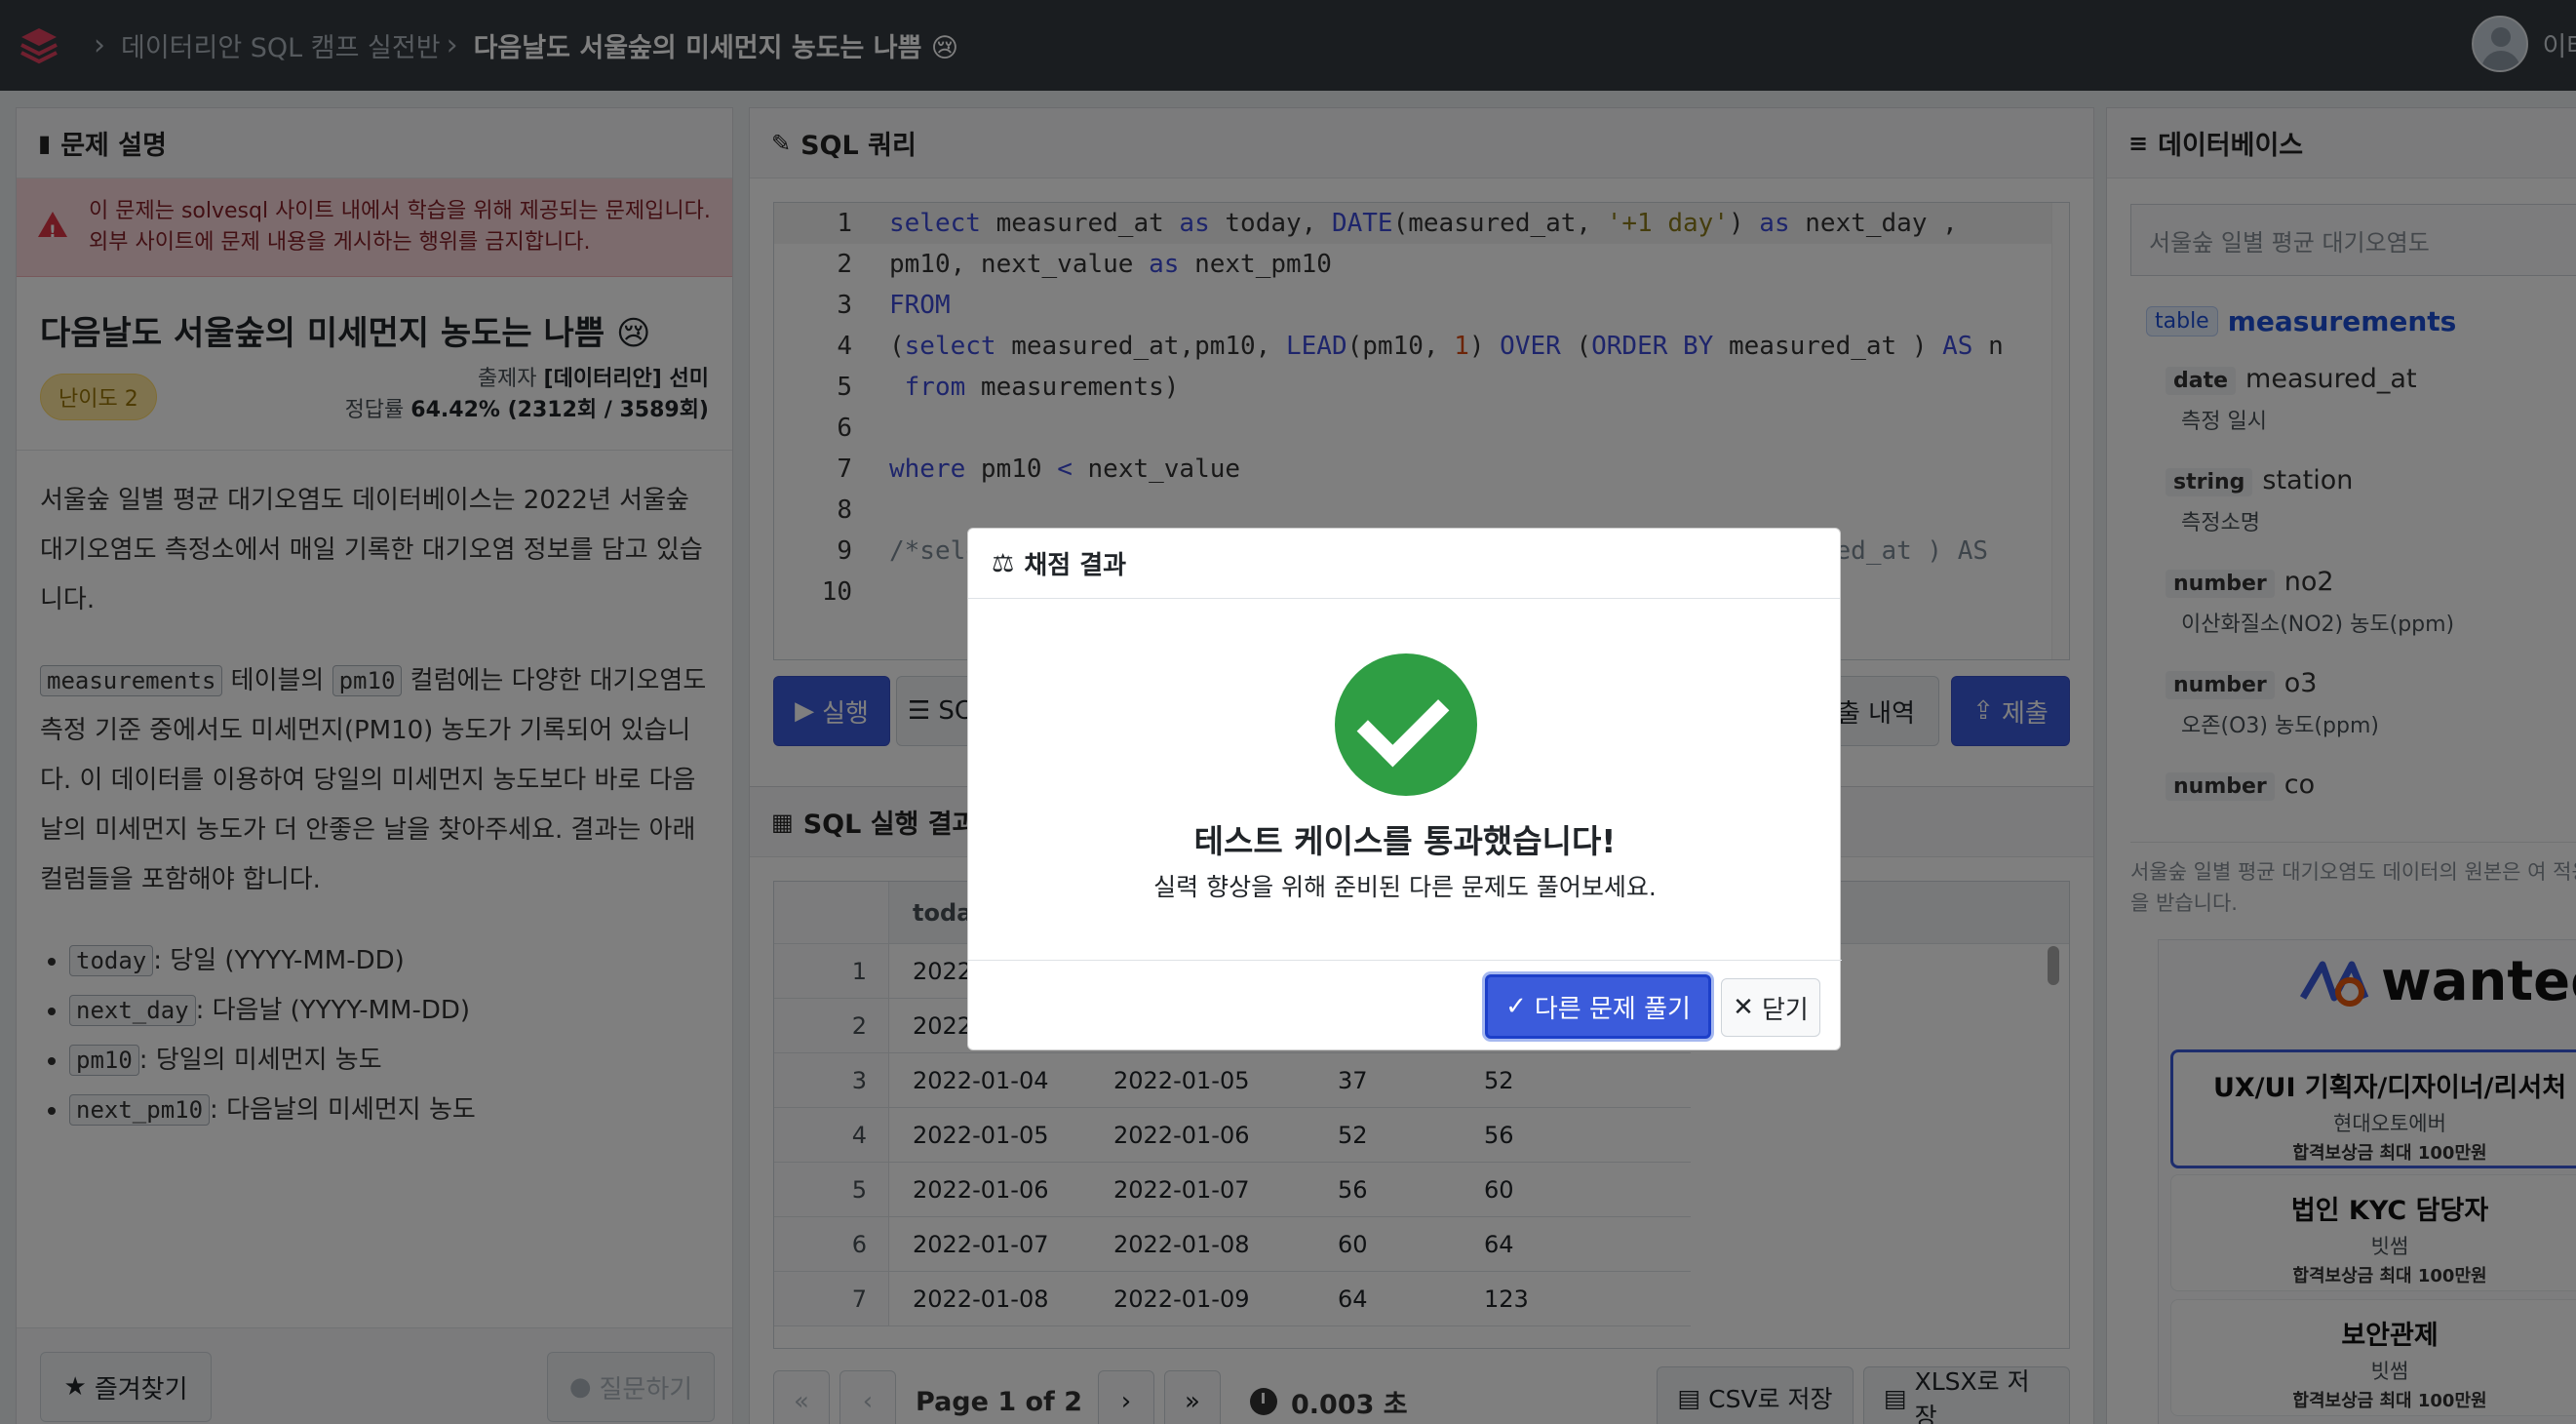 Image resolution: width=2576 pixels, height=1424 pixels. What do you see at coordinates (1003, 563) in the screenshot?
I see `scale-icon: ⚖` at bounding box center [1003, 563].